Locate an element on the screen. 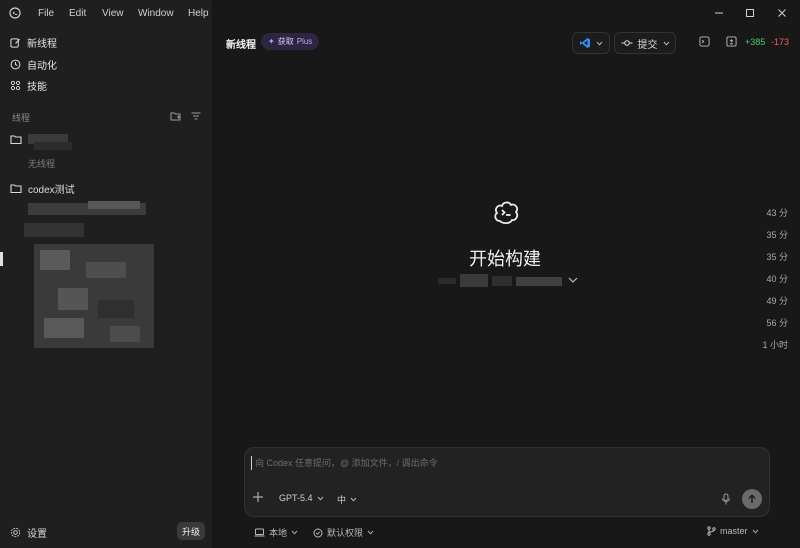 Image resolution: width=800 pixels, height=548 pixels. nav-new-thread: 新线程 is located at coordinates (33, 42).